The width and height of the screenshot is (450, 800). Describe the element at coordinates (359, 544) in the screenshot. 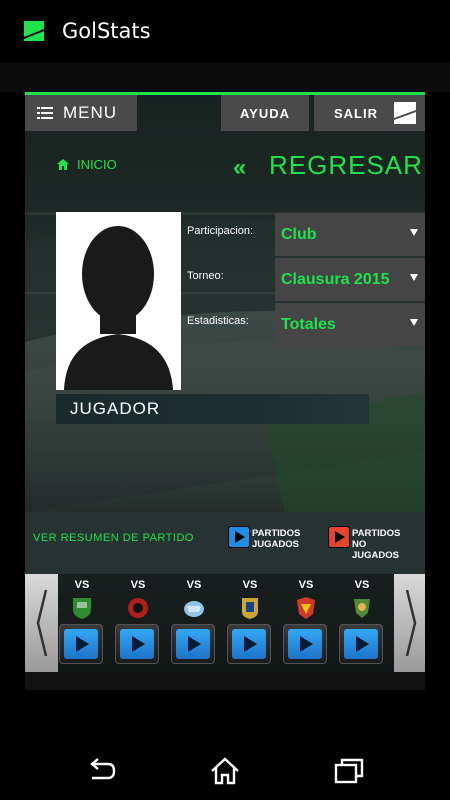

I see `not-played-line-2: NO` at that location.